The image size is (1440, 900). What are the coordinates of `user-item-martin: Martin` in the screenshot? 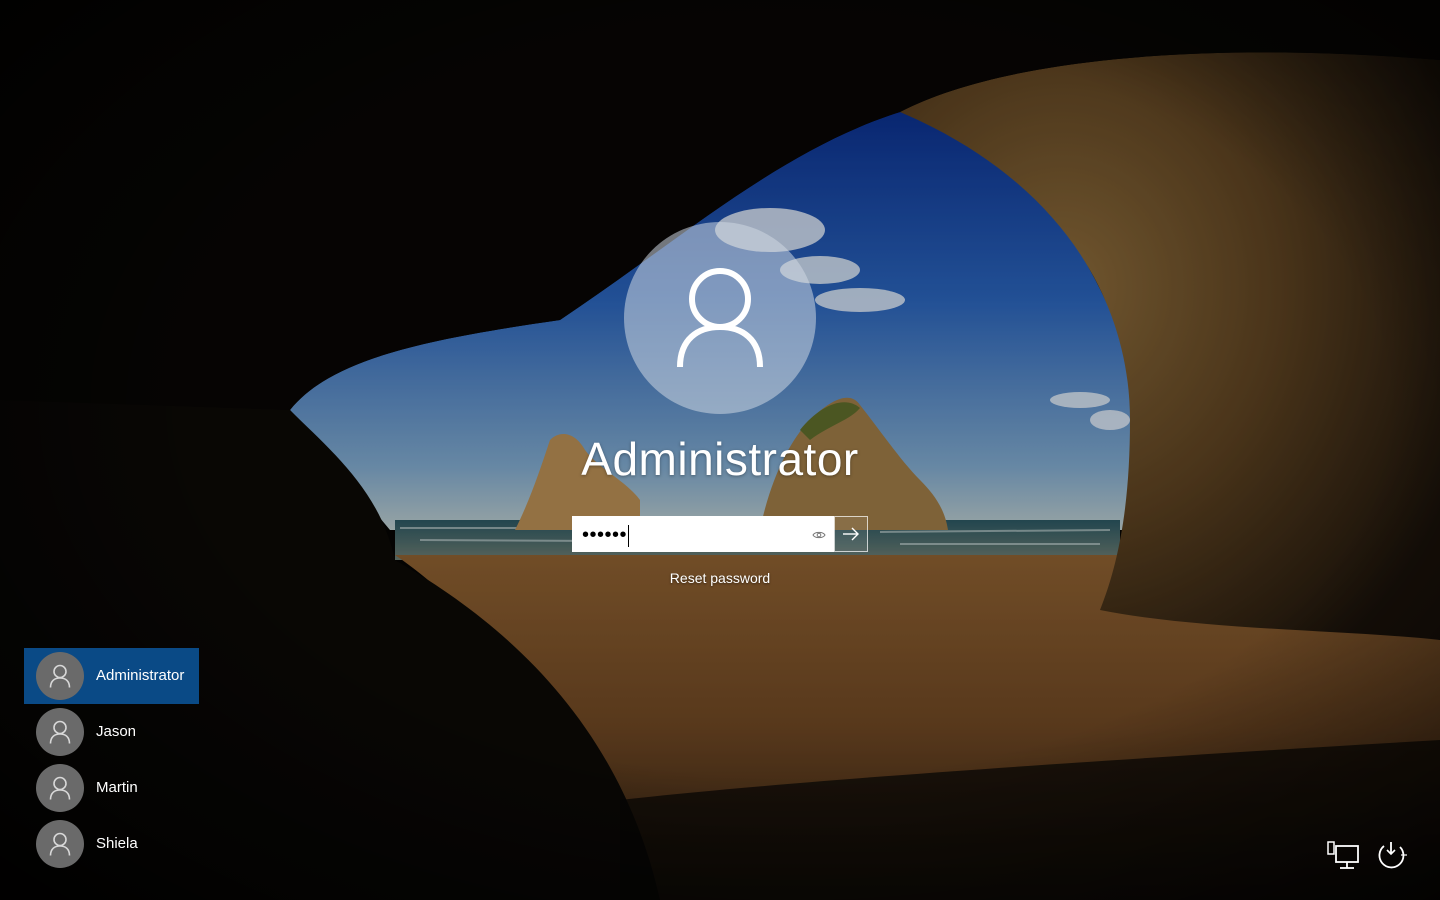 It's located at (111, 788).